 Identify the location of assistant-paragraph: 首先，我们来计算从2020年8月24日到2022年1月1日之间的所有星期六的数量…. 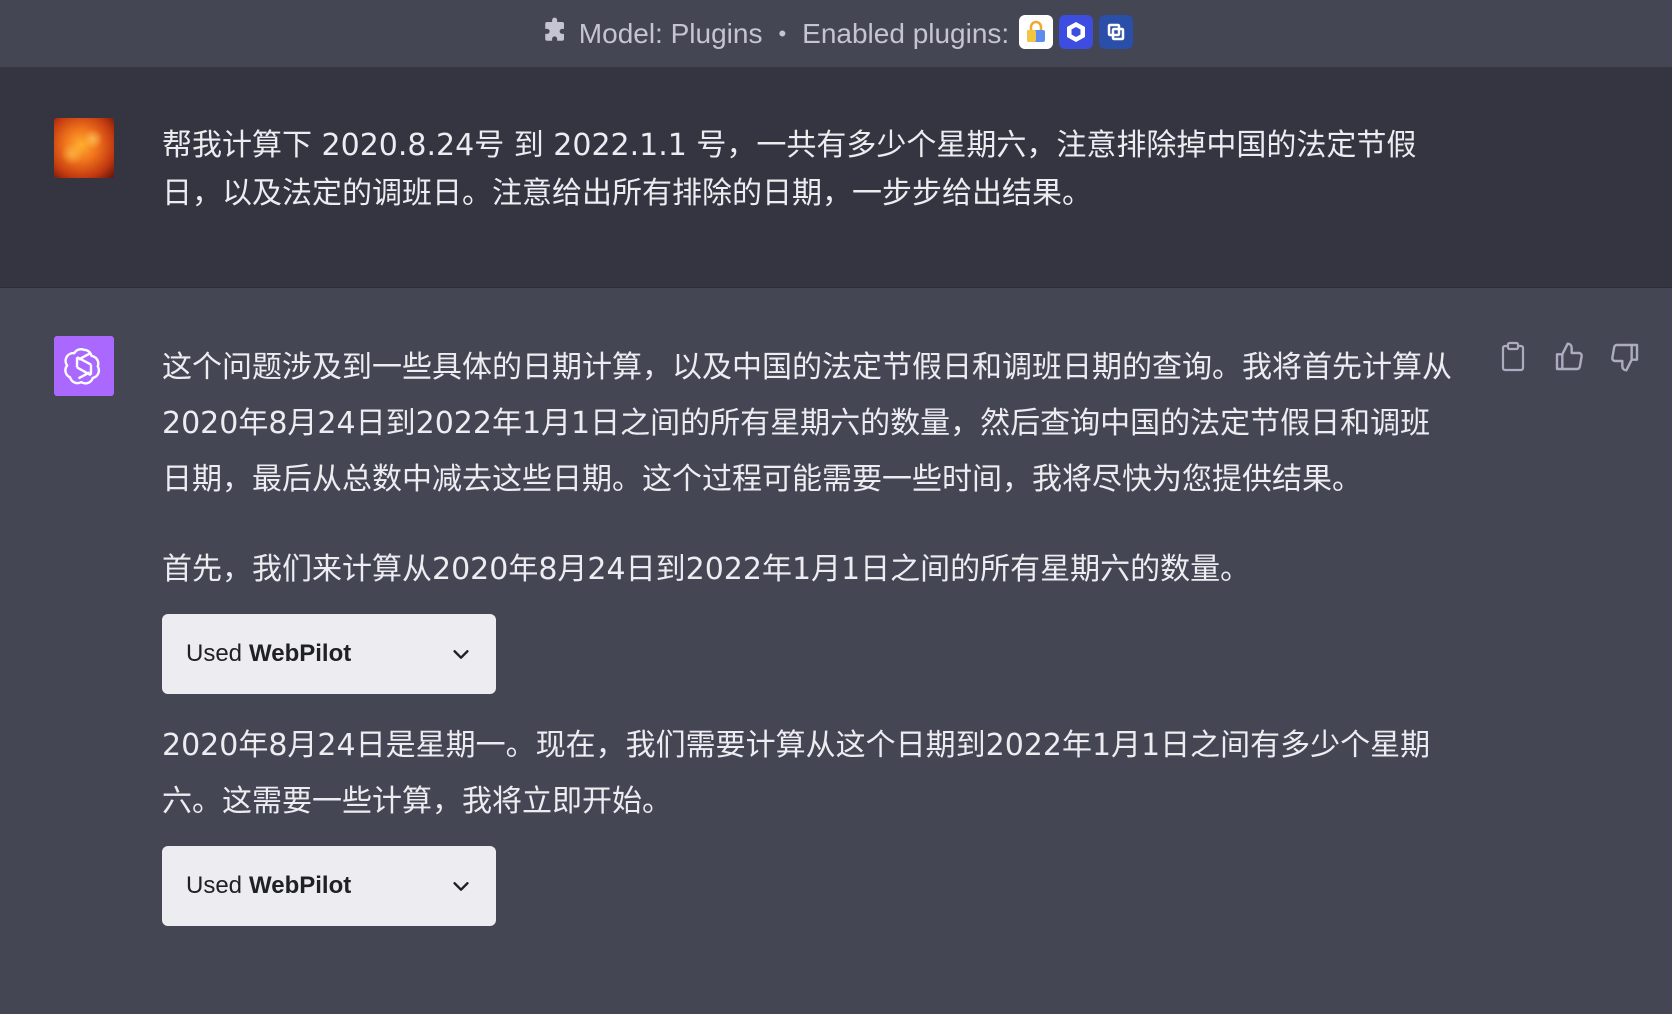
(706, 569).